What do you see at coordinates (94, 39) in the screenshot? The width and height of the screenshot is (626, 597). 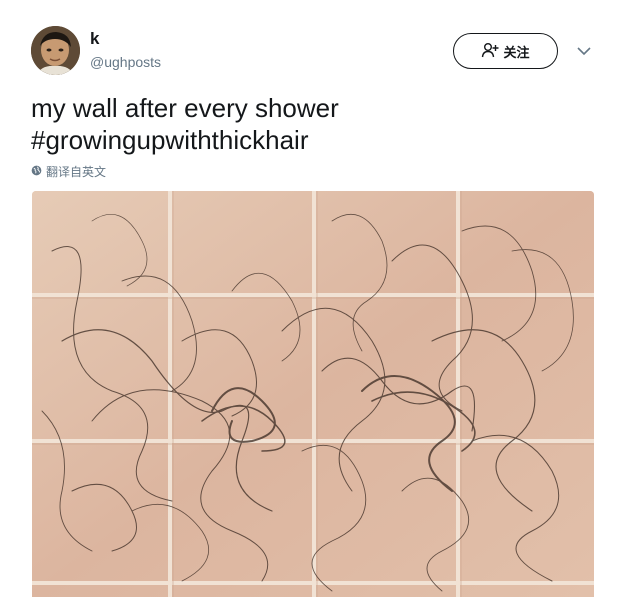 I see `display-name: k` at bounding box center [94, 39].